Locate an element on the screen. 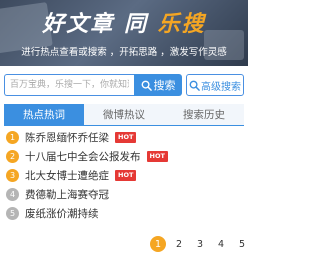 This screenshot has width=320, height=262. banner-title-part2: 同 is located at coordinates (135, 24).